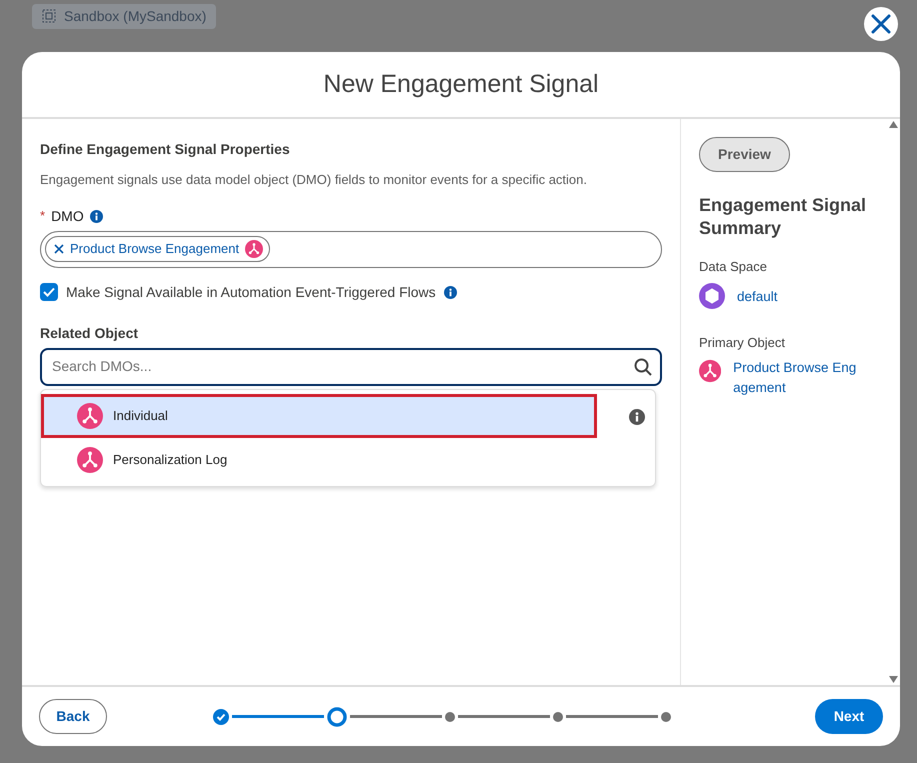  I want to click on field-label: Related Object, so click(90, 333).